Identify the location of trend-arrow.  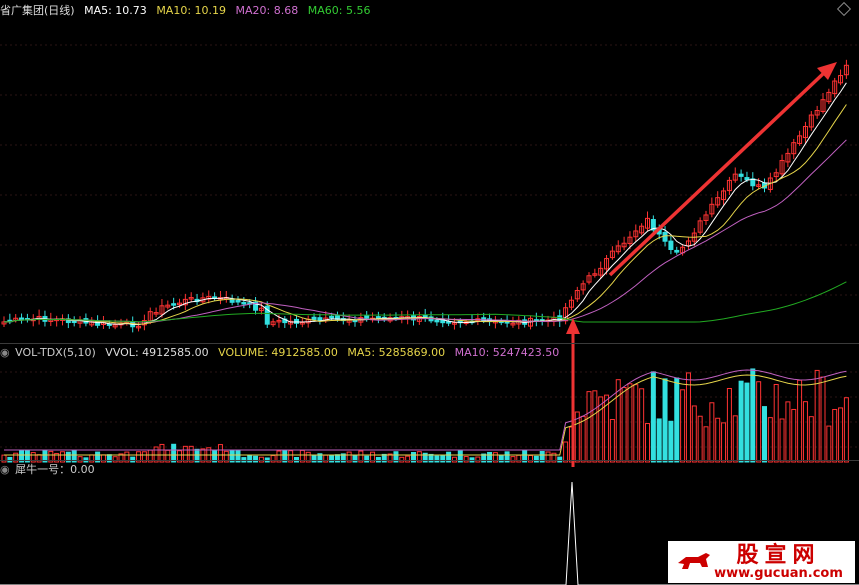
(717, 173).